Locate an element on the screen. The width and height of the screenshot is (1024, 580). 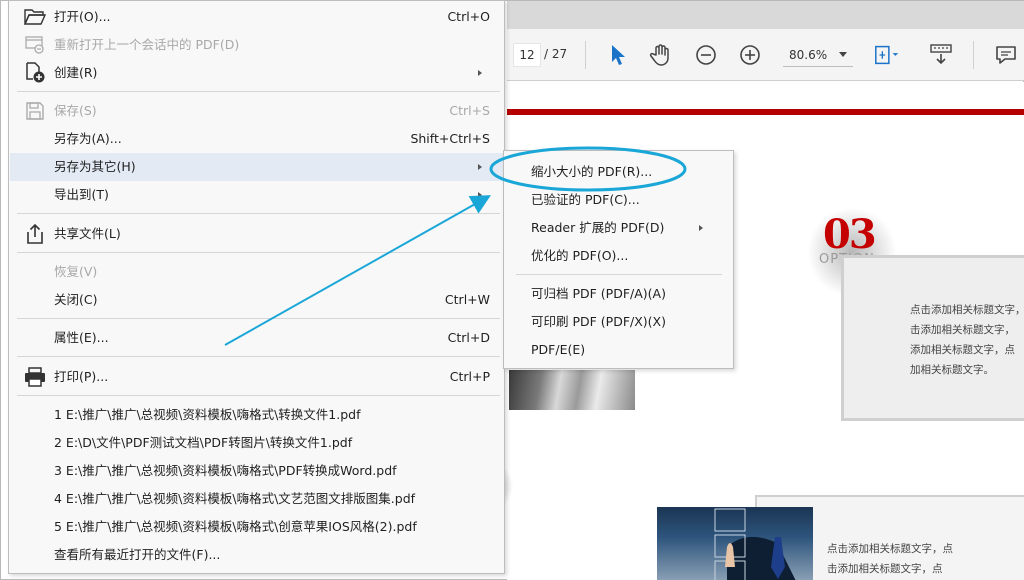
recent-file-item: 4 E:\推广\推广\总视频\资料模板\嗨格式\文艺范图文排版图集.pdf is located at coordinates (257, 499).